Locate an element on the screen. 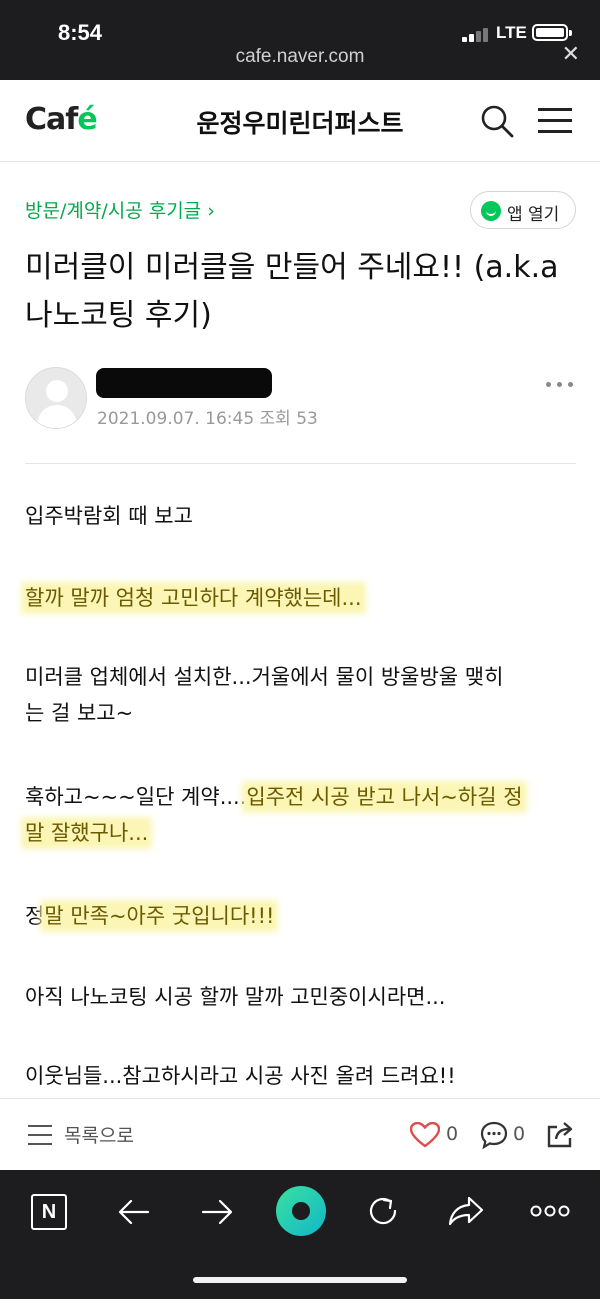  app-open-button: 앱 열기 is located at coordinates (523, 210).